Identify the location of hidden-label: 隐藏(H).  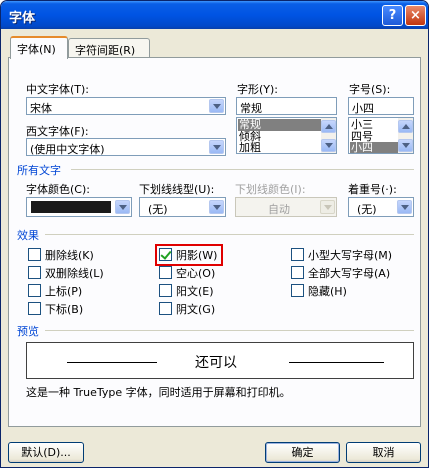
(327, 291).